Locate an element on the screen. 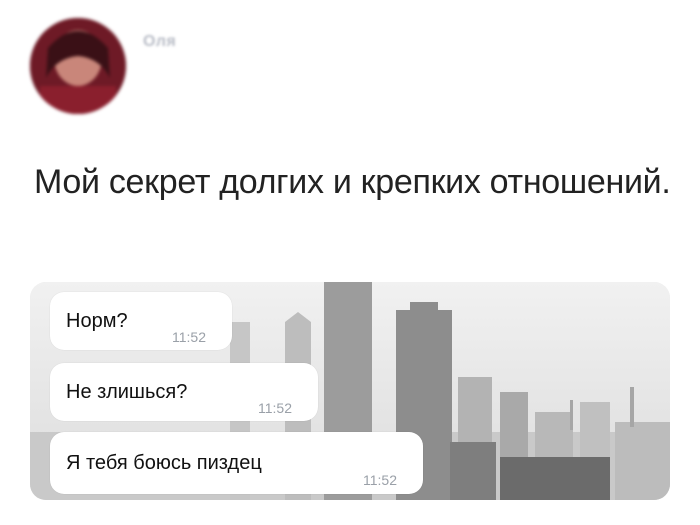 Image resolution: width=700 pixels, height=525 pixels. message-text: Норм? is located at coordinates (97, 321).